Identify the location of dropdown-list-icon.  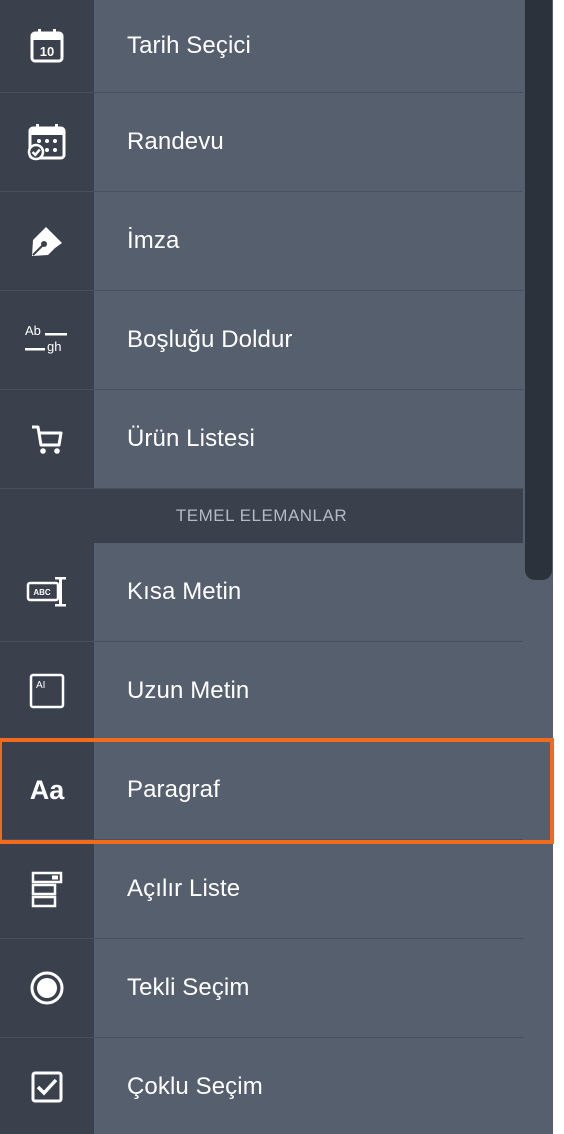
(47, 889).